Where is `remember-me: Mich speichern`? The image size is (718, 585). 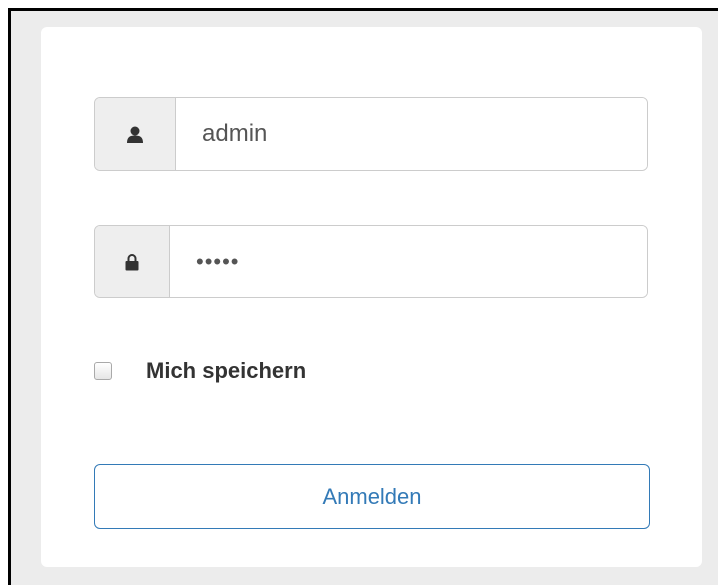
remember-me: Mich speichern is located at coordinates (200, 371).